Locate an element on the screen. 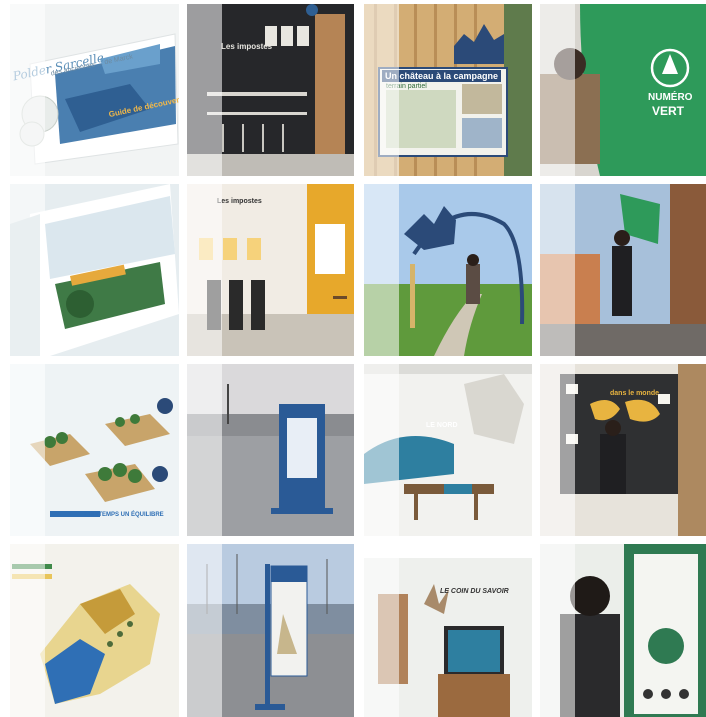 The height and width of the screenshot is (717, 706). nord-label: LE NORD is located at coordinates (442, 425).